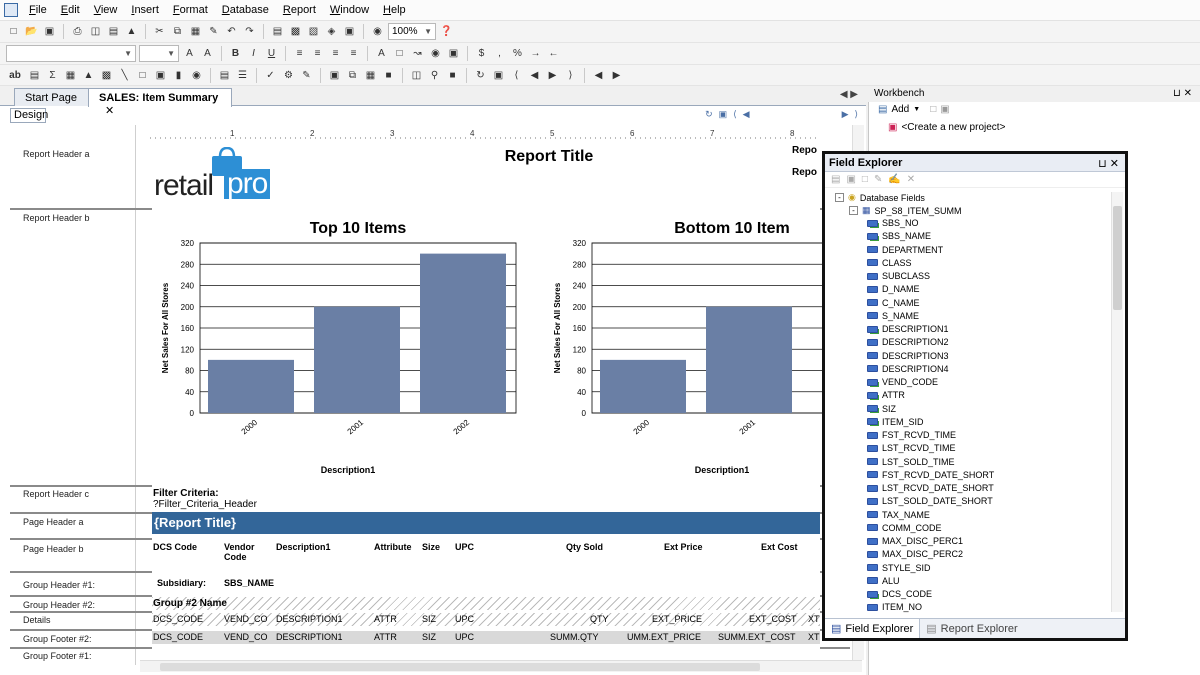  Describe the element at coordinates (73, 620) in the screenshot. I see `band-details: Details` at that location.